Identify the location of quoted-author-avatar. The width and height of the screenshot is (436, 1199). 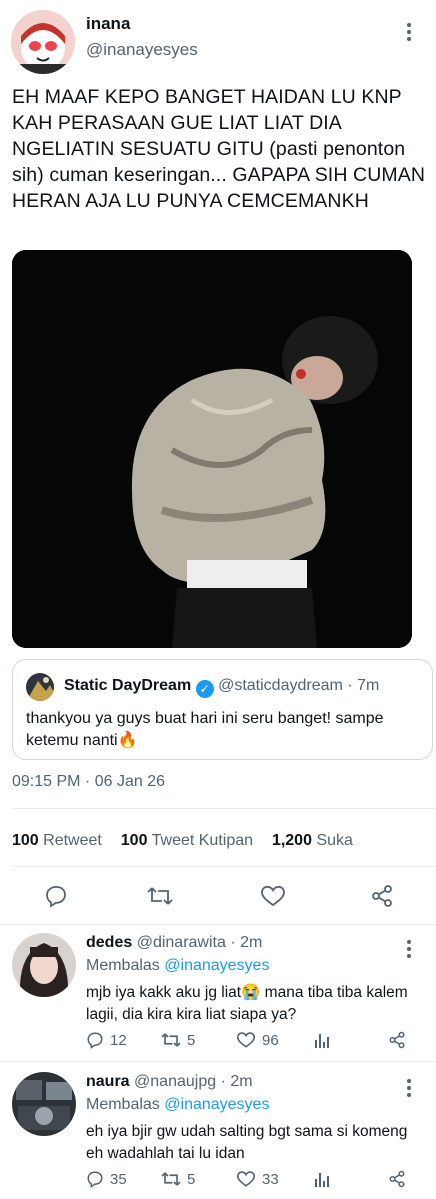
(40, 687).